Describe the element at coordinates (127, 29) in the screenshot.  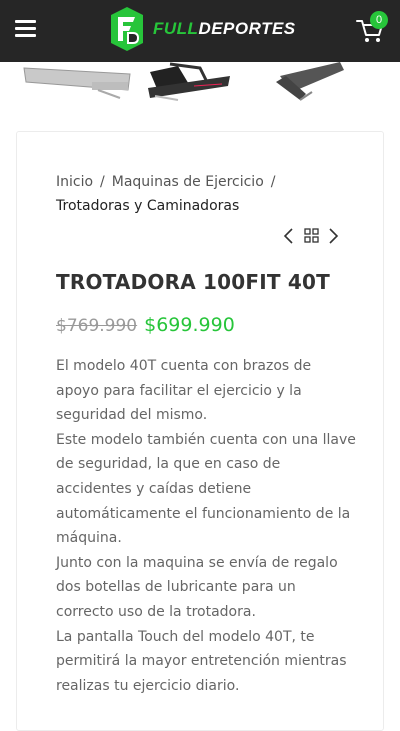
I see `logo-mark` at that location.